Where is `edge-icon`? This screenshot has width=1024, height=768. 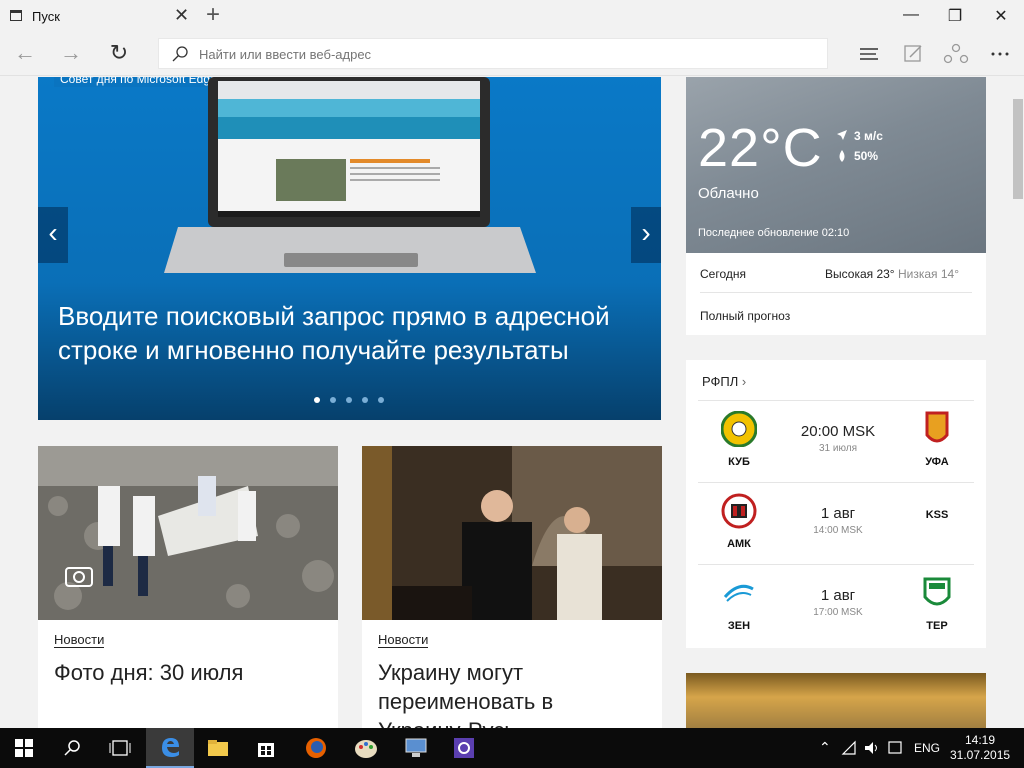 edge-icon is located at coordinates (170, 747).